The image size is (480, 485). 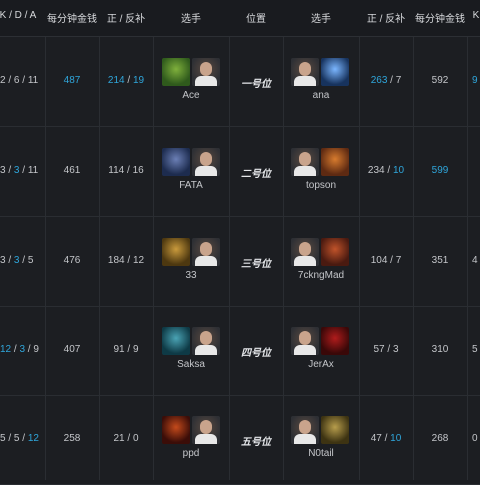 I want to click on kda-right-value: 0, so click(x=475, y=438).